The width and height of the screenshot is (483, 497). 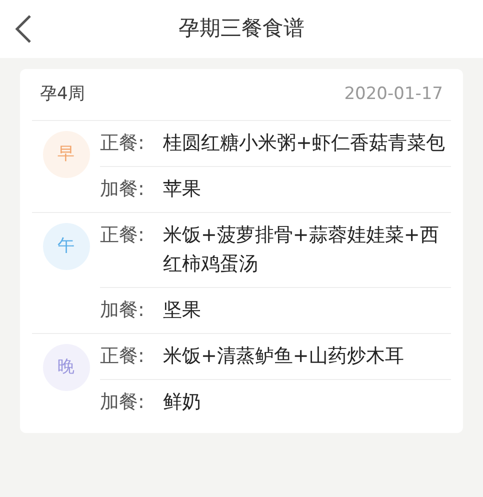 What do you see at coordinates (284, 356) in the screenshot?
I see `meal-content: 米饭+清蒸鲈鱼+山药炒木耳` at bounding box center [284, 356].